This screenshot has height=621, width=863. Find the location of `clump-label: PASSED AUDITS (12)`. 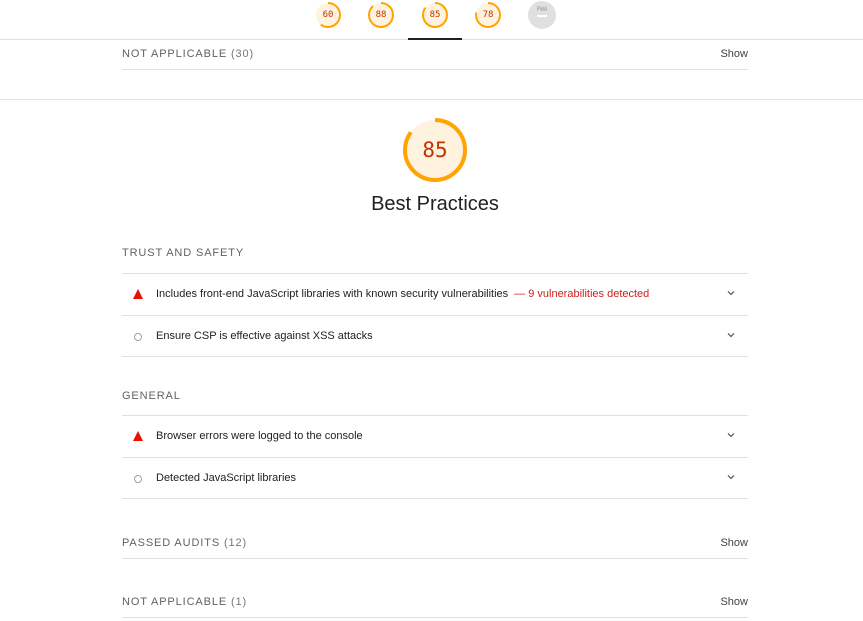

clump-label: PASSED AUDITS (12) is located at coordinates (185, 543).